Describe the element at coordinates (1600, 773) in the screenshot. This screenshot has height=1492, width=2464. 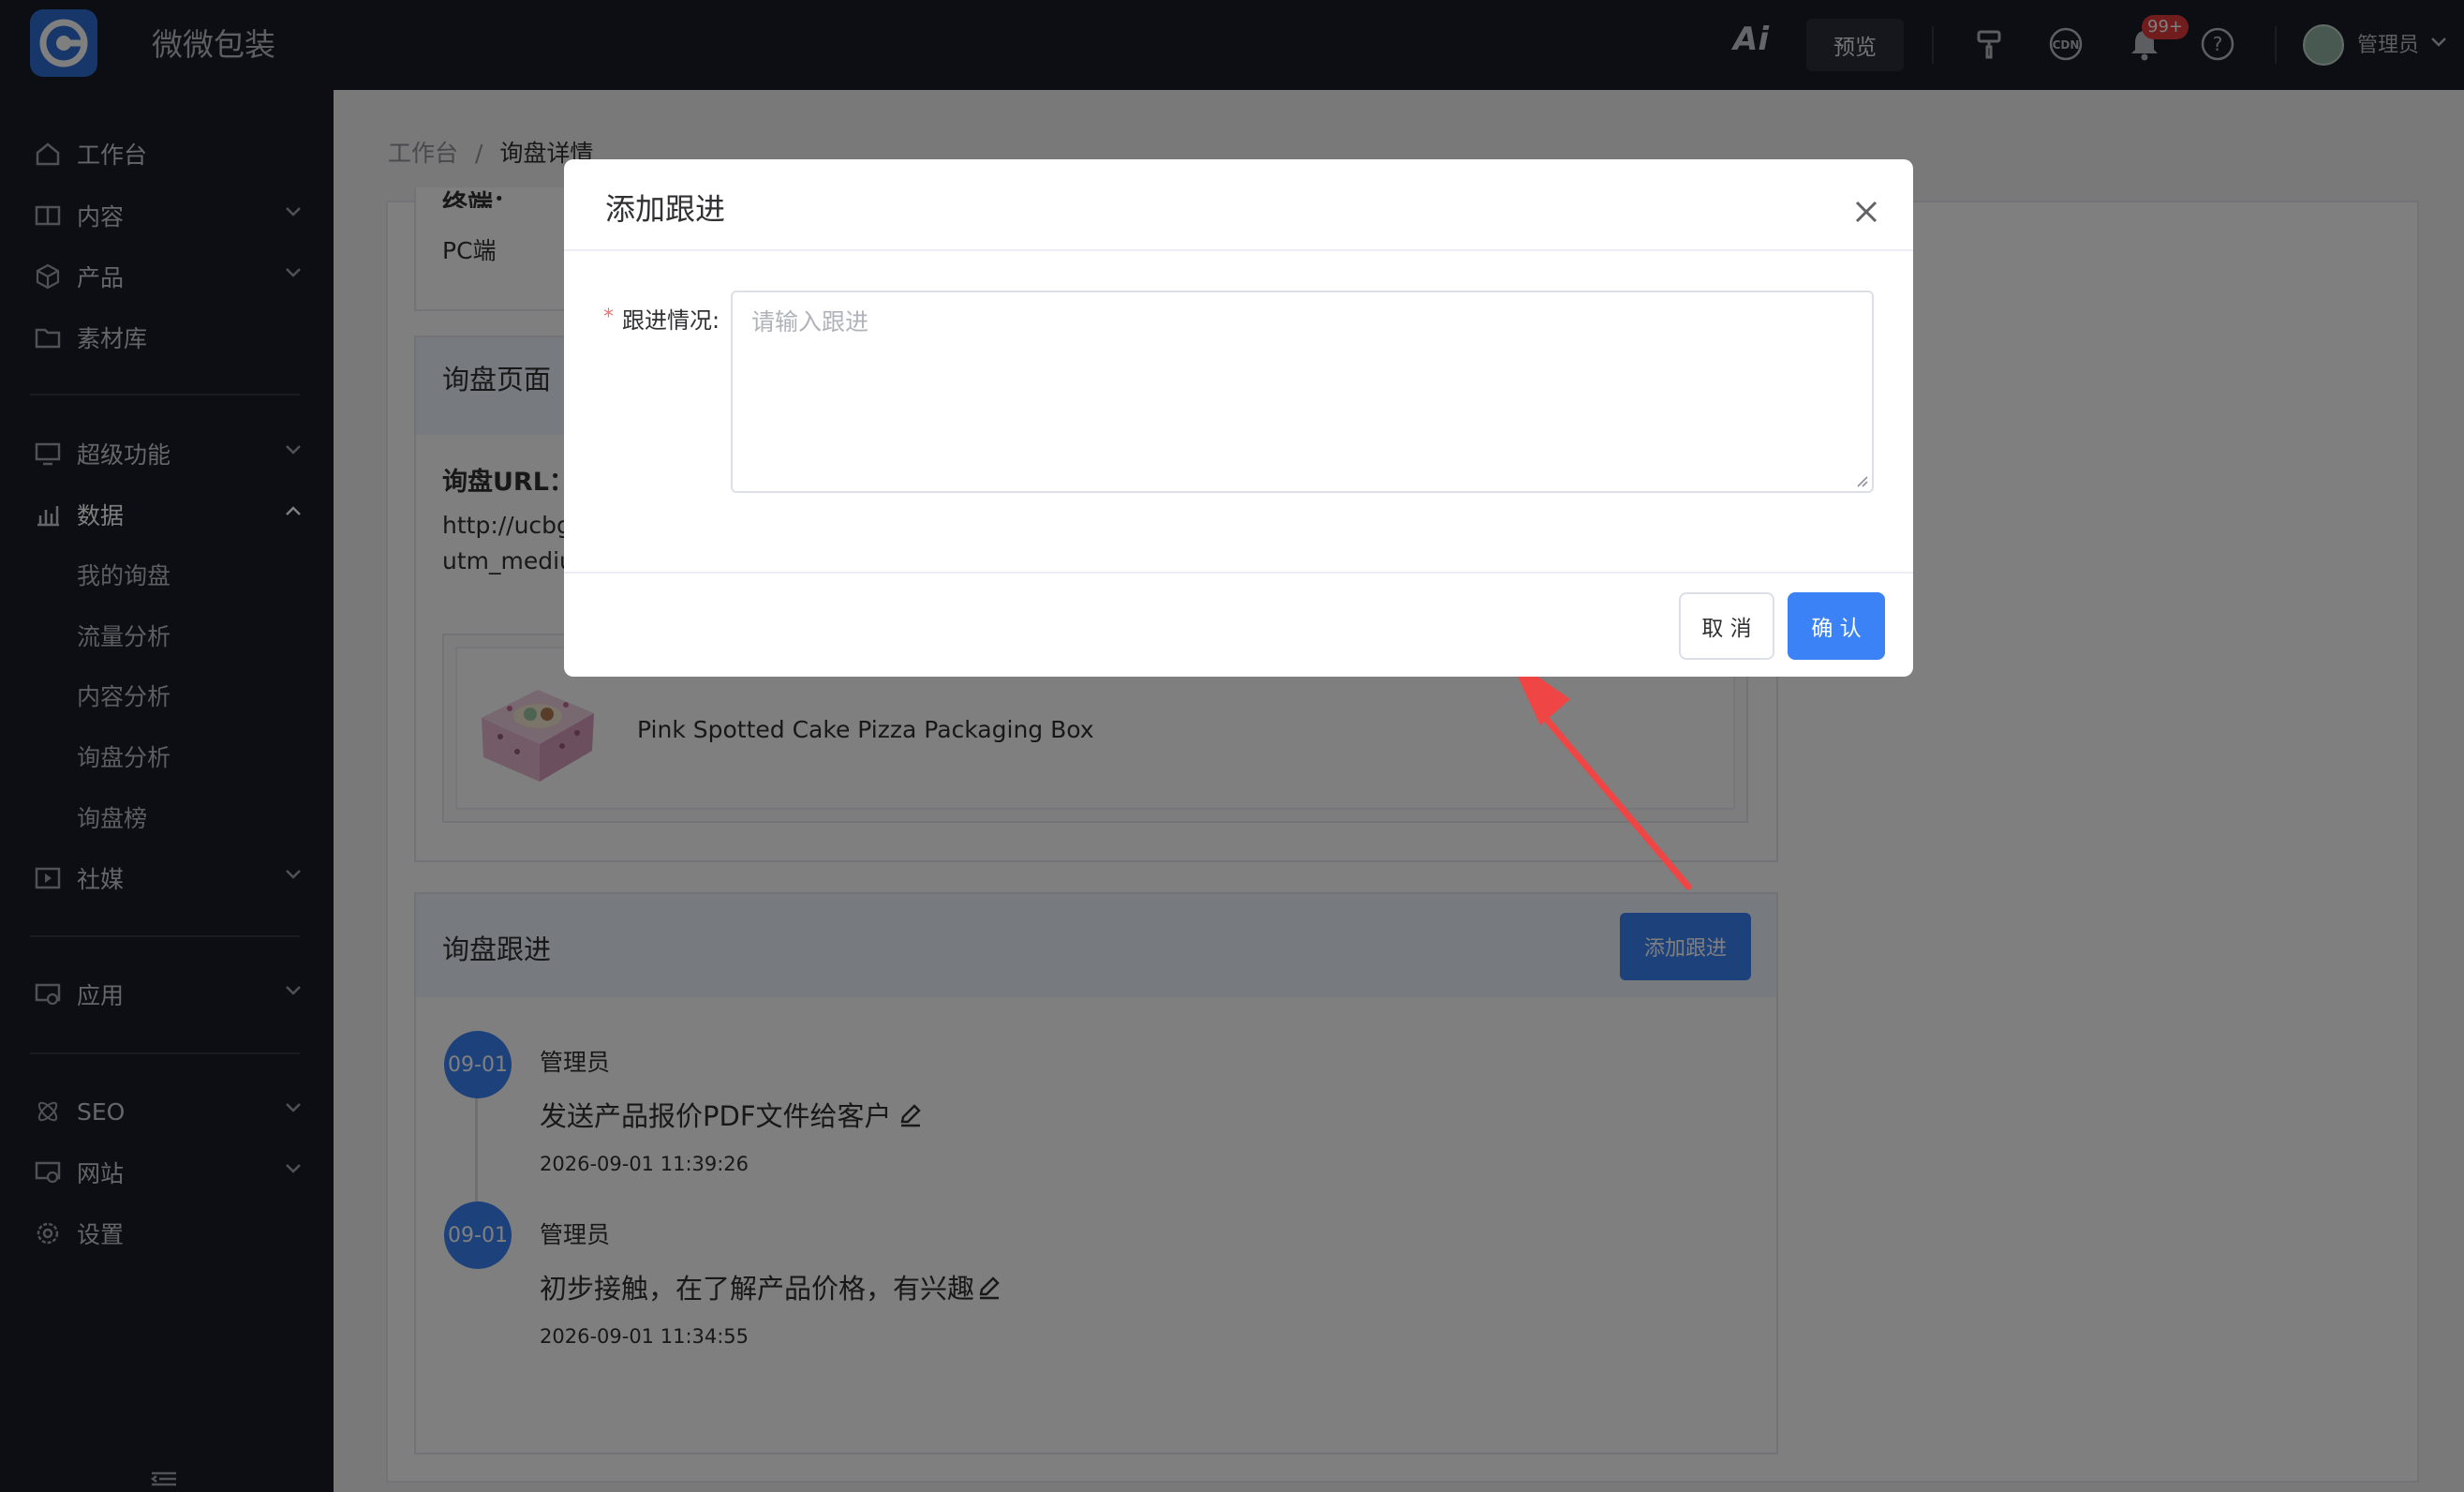
I see `annotation-arrow` at that location.